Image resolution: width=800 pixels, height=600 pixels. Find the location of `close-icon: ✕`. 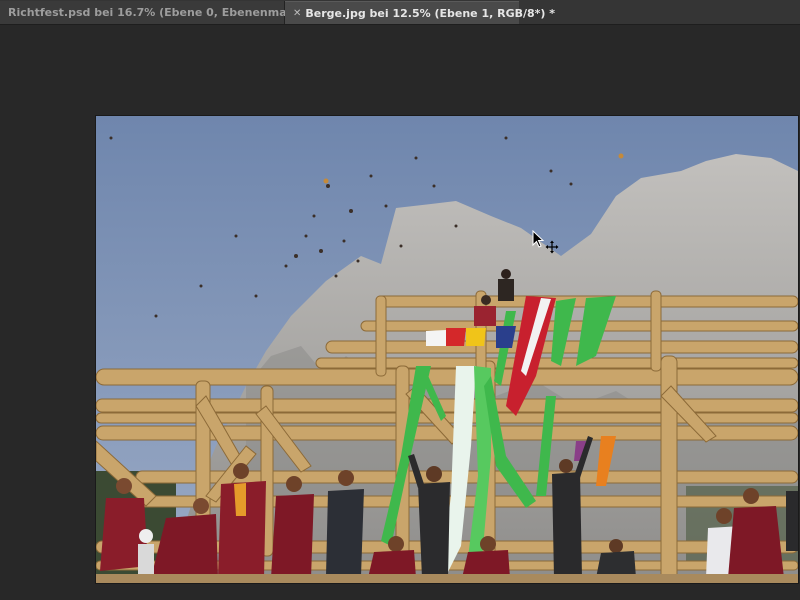

close-icon: ✕ is located at coordinates (297, 13).